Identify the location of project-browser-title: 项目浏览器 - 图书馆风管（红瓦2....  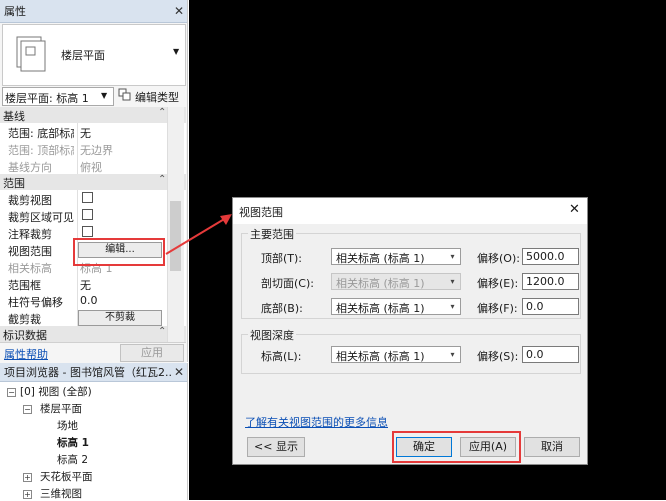
(87, 372).